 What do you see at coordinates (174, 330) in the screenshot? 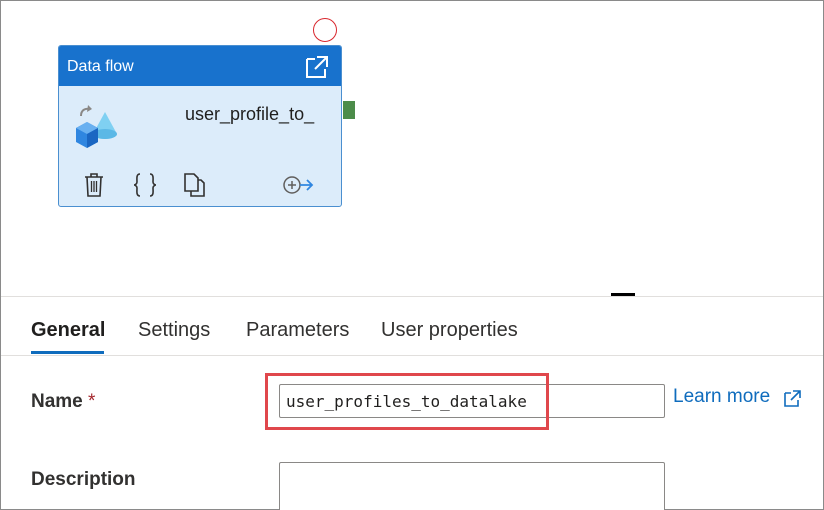
I see `tab-settings: Settings` at bounding box center [174, 330].